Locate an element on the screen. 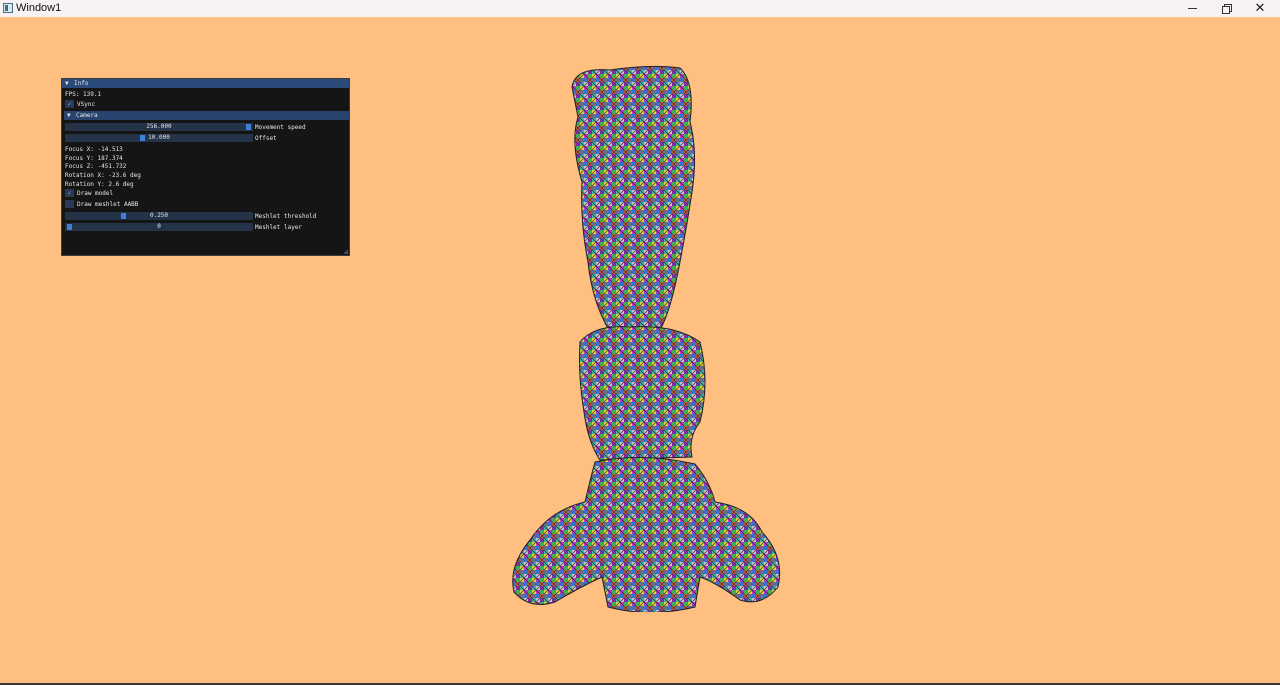  meshlet-threshold-value: 0.250 is located at coordinates (159, 215).